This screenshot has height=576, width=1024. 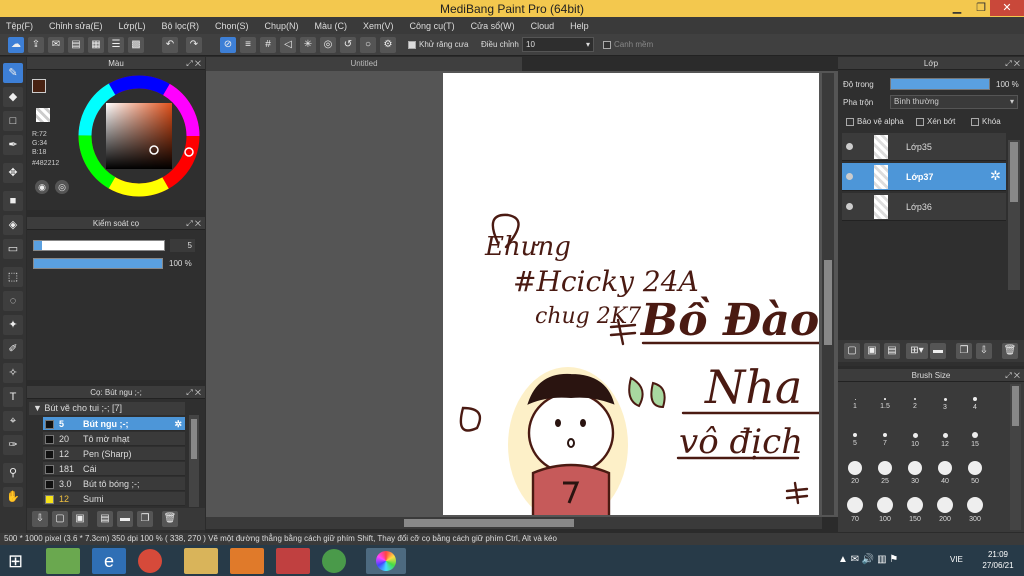 I want to click on protect-alpha-checkbox, so click(x=850, y=121).